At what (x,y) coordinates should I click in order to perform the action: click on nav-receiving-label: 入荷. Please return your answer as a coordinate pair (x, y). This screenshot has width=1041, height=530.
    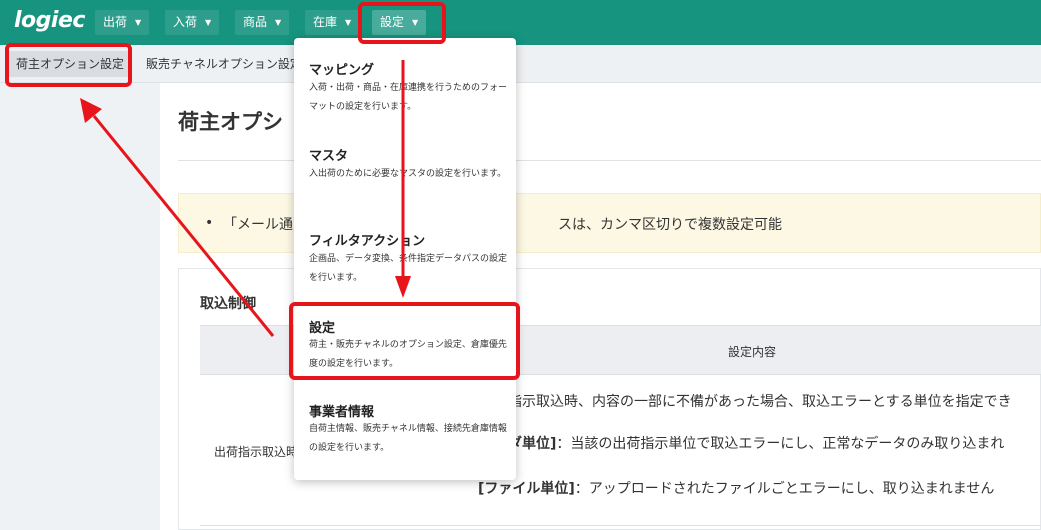
    Looking at the image, I should click on (185, 22).